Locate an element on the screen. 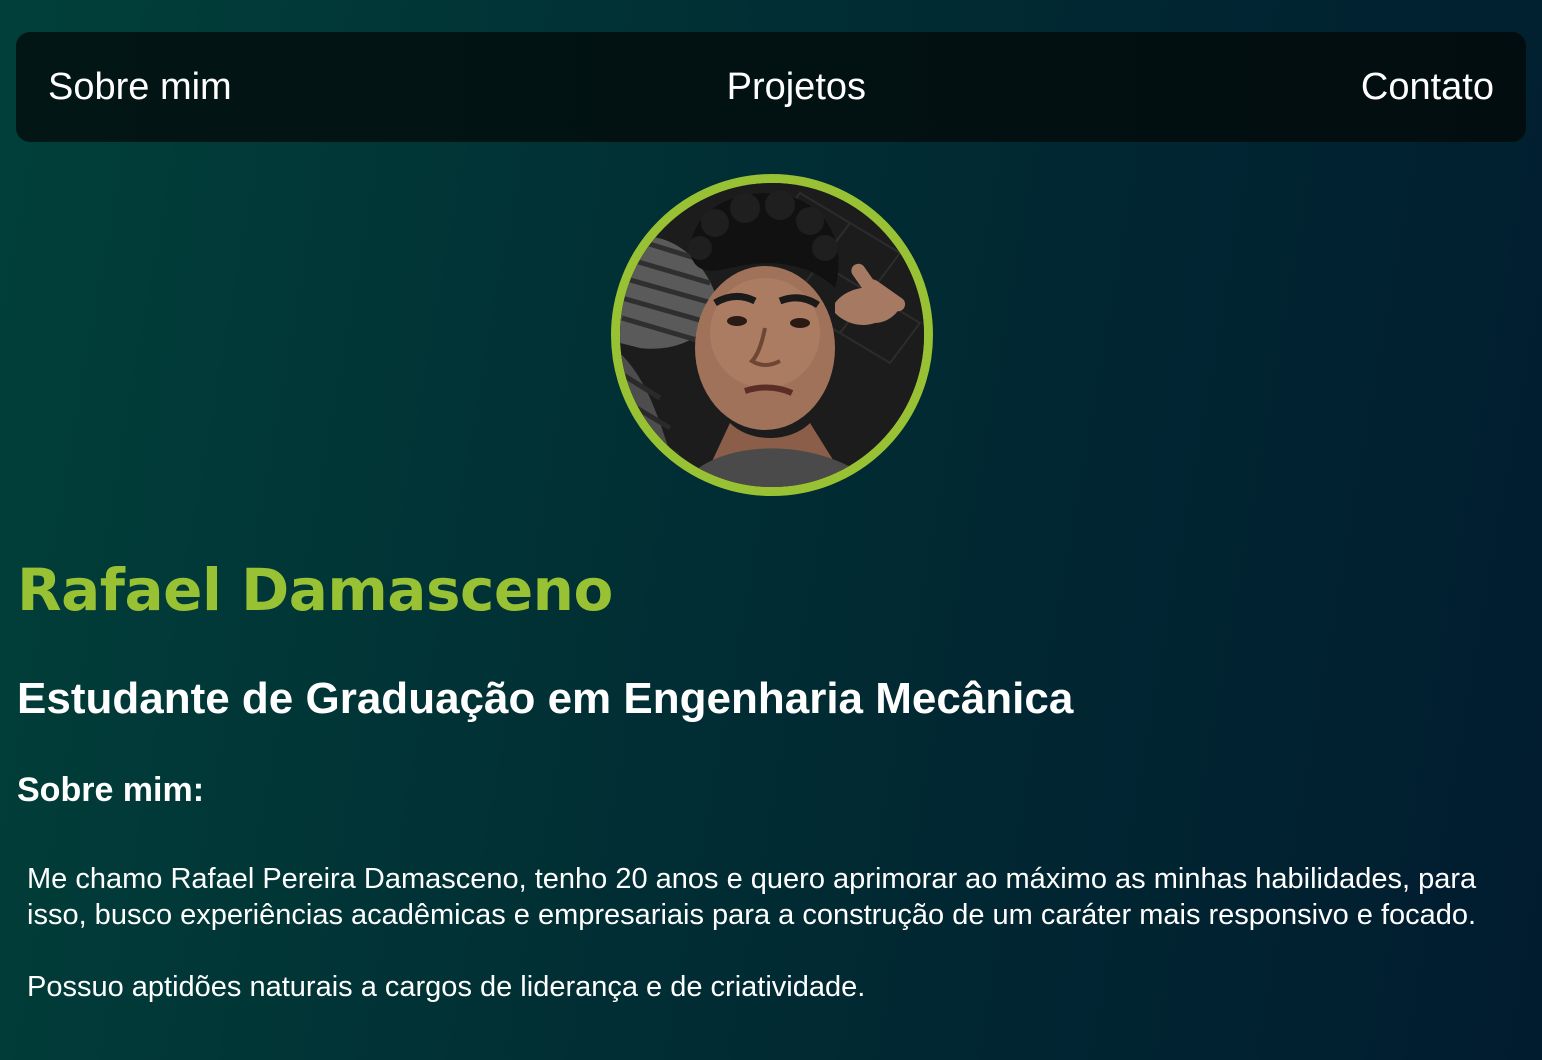  nav-link-sobre-mim: Sobre mim is located at coordinates (140, 87).